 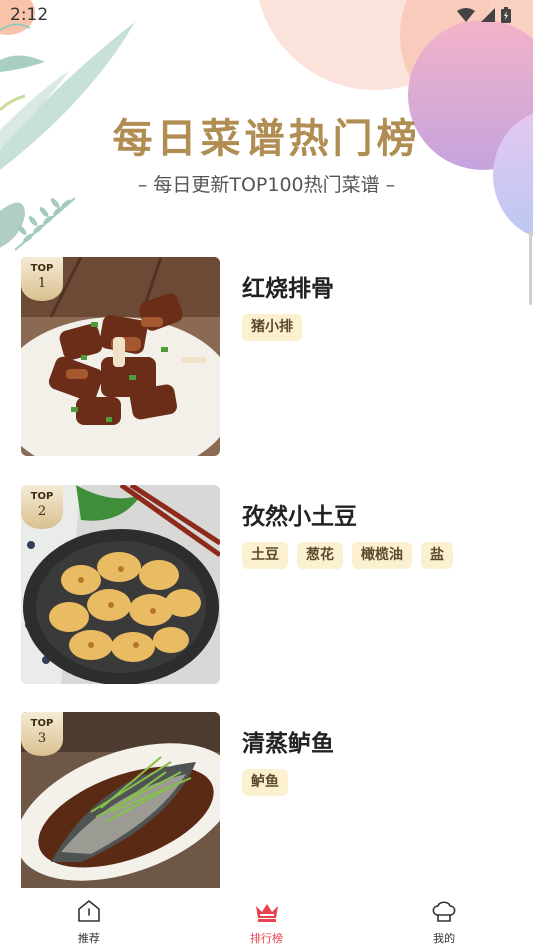 I want to click on recipe-photo: TOP 3, so click(x=120, y=800).